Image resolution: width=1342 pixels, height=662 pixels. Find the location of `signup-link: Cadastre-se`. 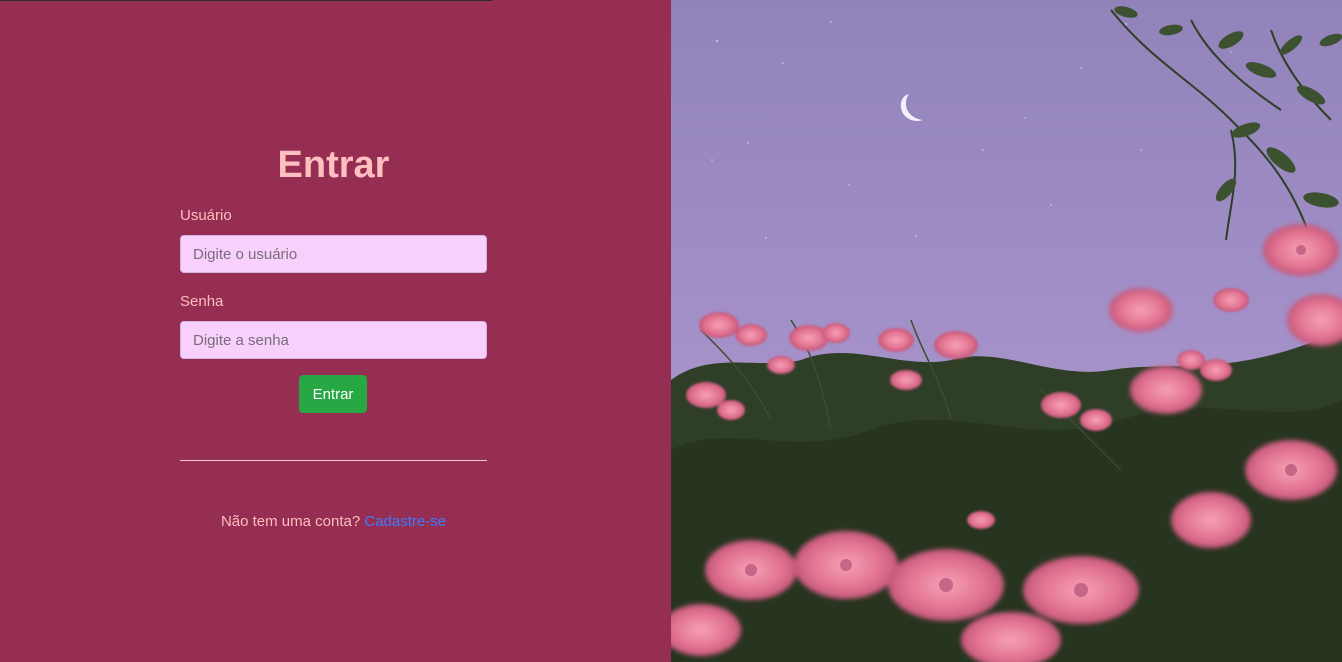

signup-link: Cadastre-se is located at coordinates (405, 521).